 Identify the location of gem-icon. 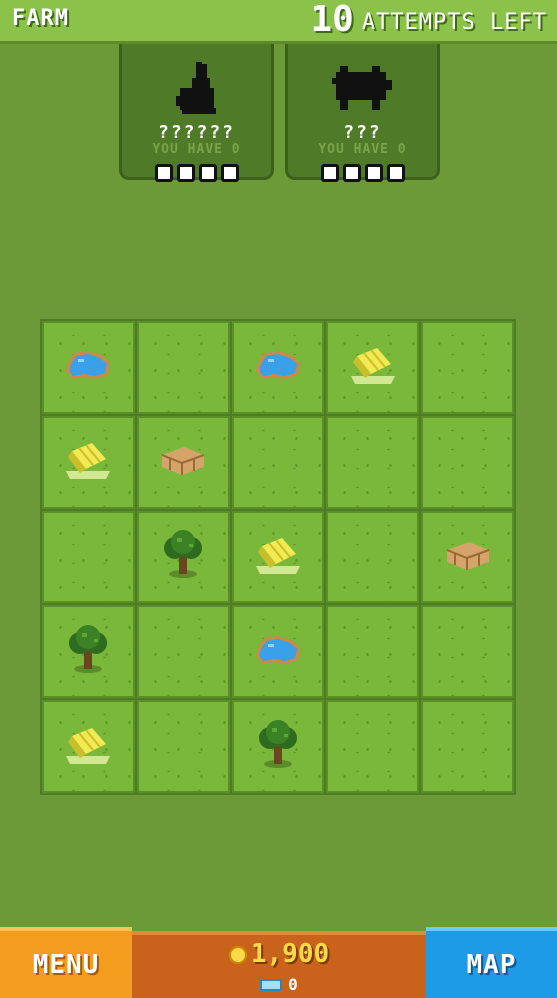
(271, 985).